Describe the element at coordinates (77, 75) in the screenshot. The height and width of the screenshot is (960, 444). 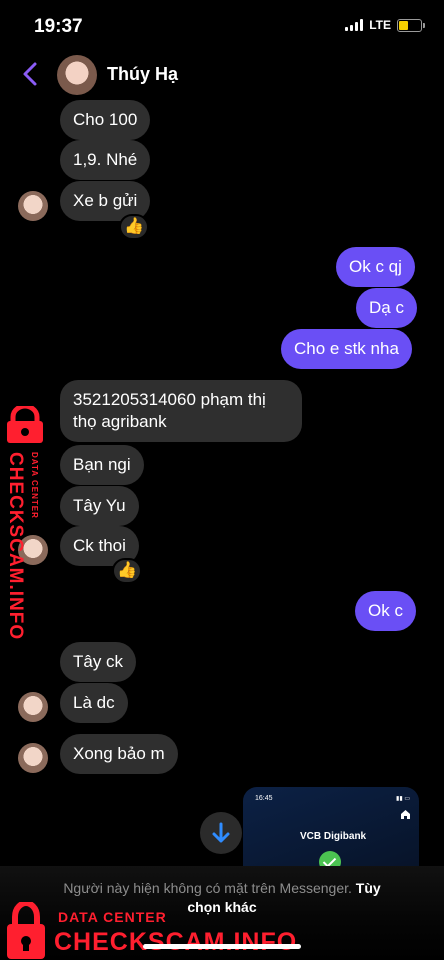
I see `contact-avatar` at that location.